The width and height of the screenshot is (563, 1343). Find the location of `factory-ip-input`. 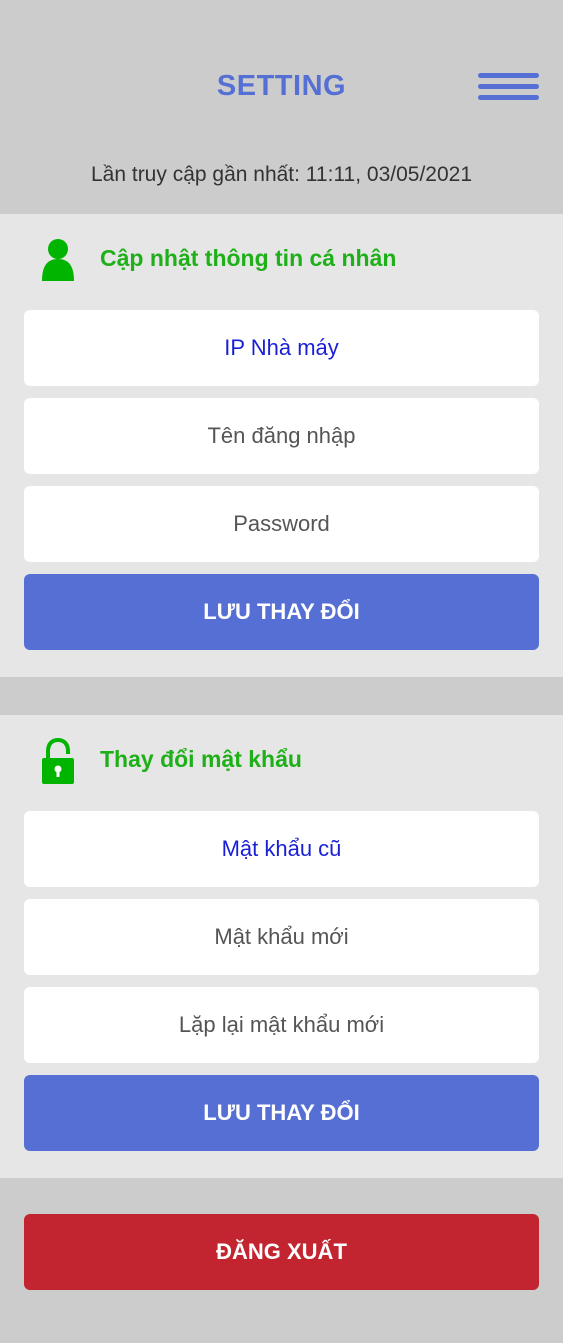

factory-ip-input is located at coordinates (281, 348).